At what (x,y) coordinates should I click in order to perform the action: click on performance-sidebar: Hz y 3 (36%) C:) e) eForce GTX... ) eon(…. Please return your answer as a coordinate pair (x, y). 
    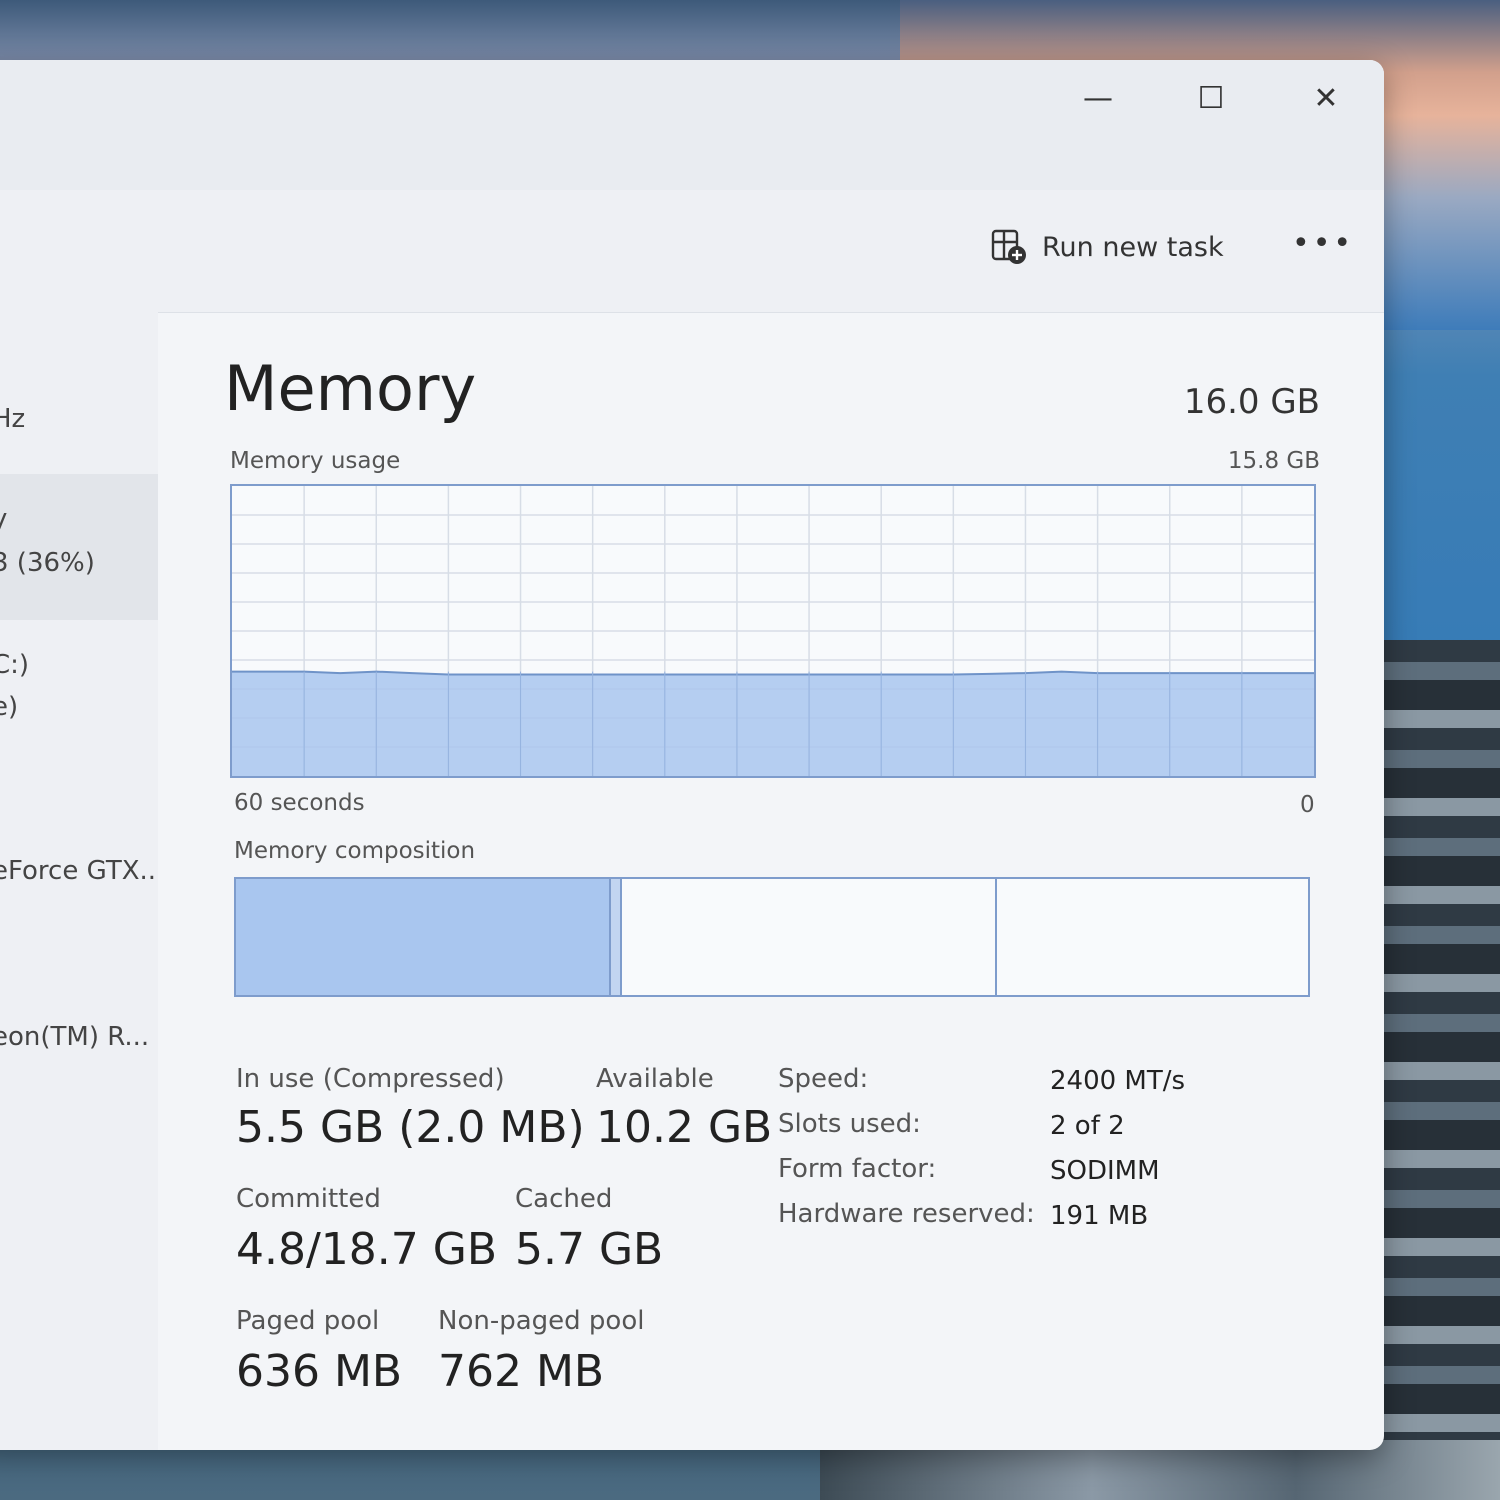
    Looking at the image, I should click on (79, 881).